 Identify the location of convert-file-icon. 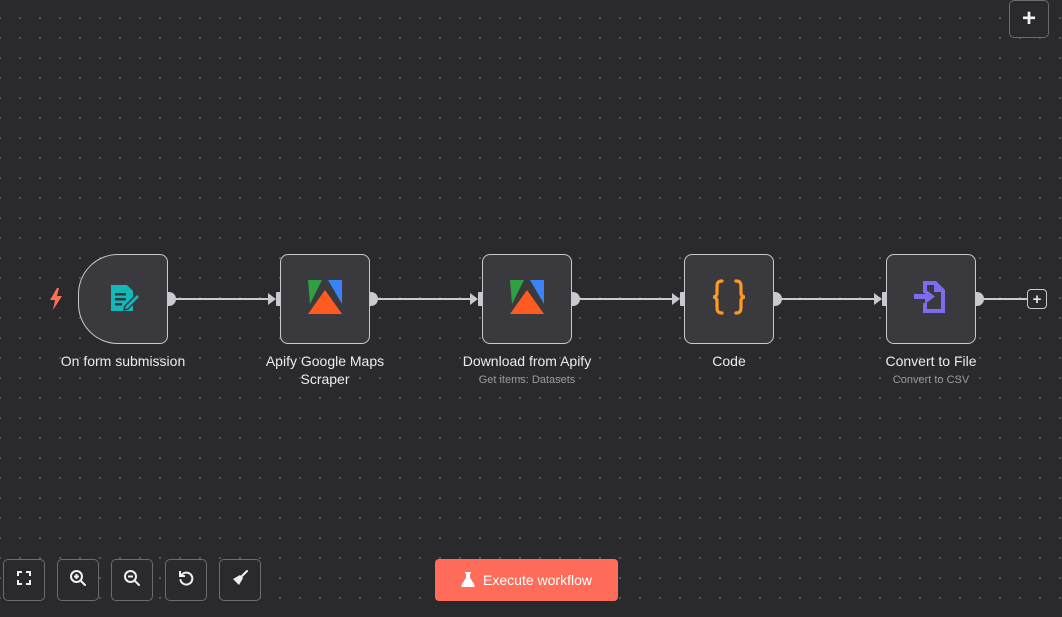
(931, 299).